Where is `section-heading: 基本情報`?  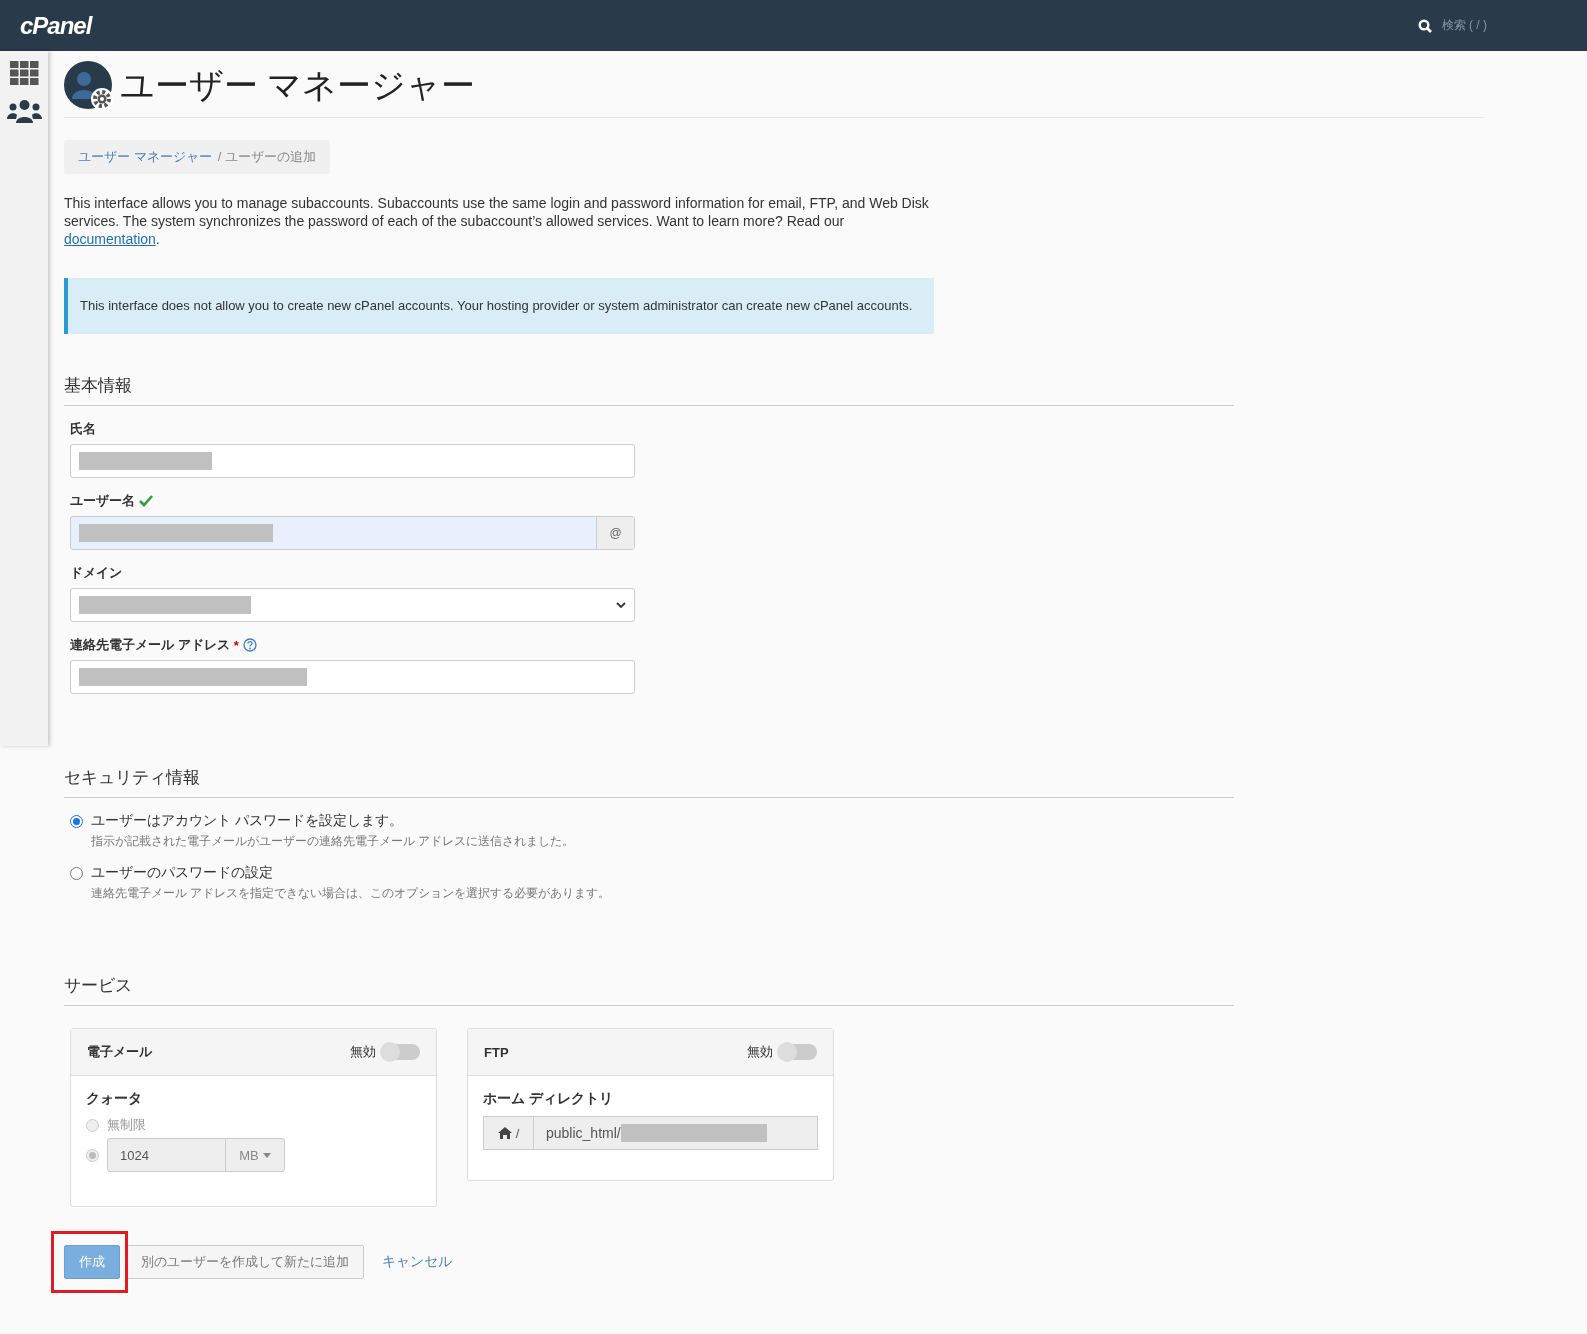 section-heading: 基本情報 is located at coordinates (649, 382).